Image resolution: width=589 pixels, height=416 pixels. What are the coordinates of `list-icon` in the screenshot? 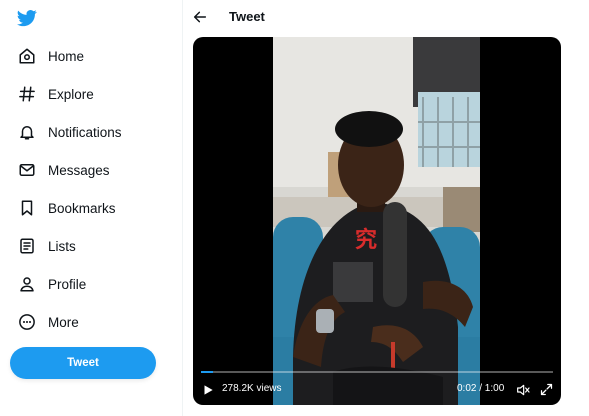 It's located at (27, 246).